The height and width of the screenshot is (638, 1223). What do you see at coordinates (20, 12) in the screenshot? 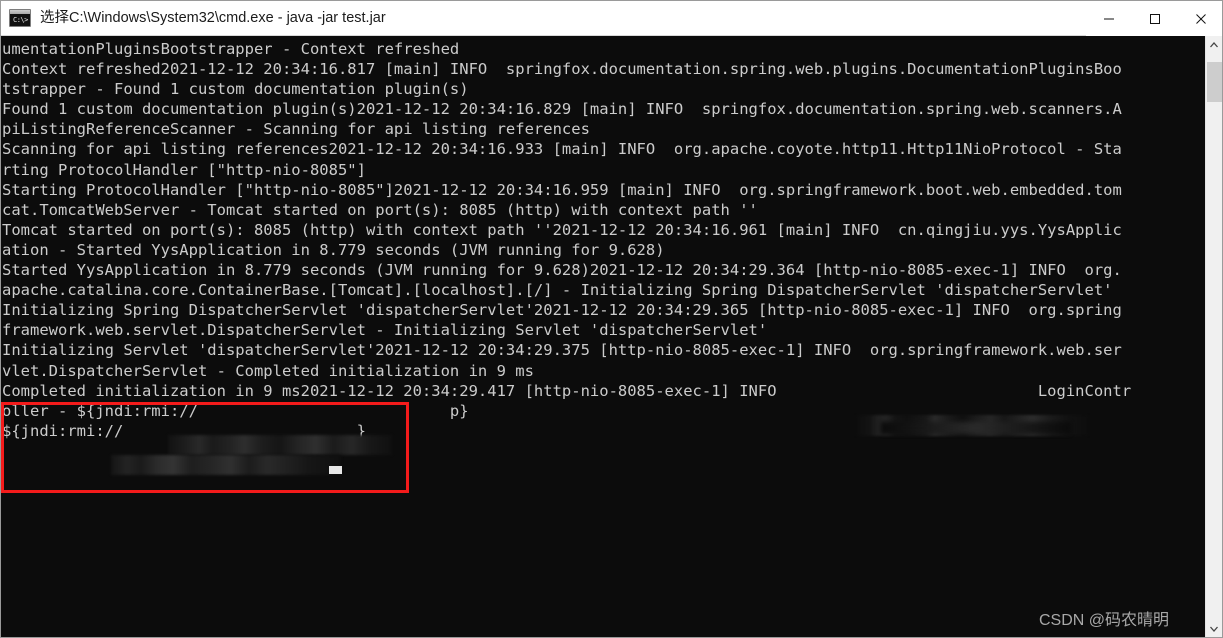
I see `console-icon-titlestrip` at bounding box center [20, 12].